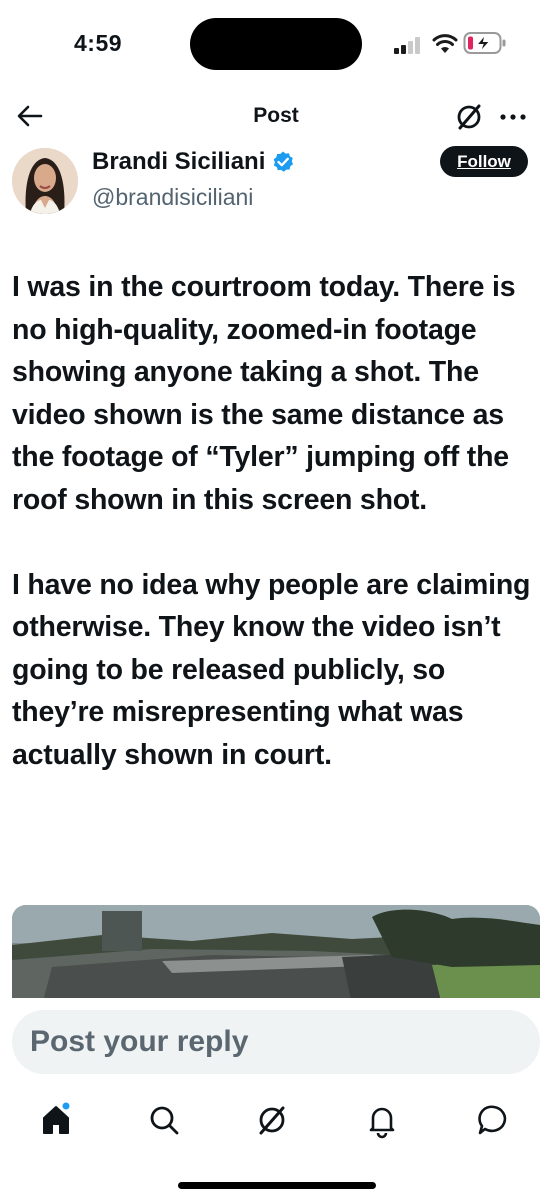  Describe the element at coordinates (284, 161) in the screenshot. I see `verified-badge-icon` at that location.